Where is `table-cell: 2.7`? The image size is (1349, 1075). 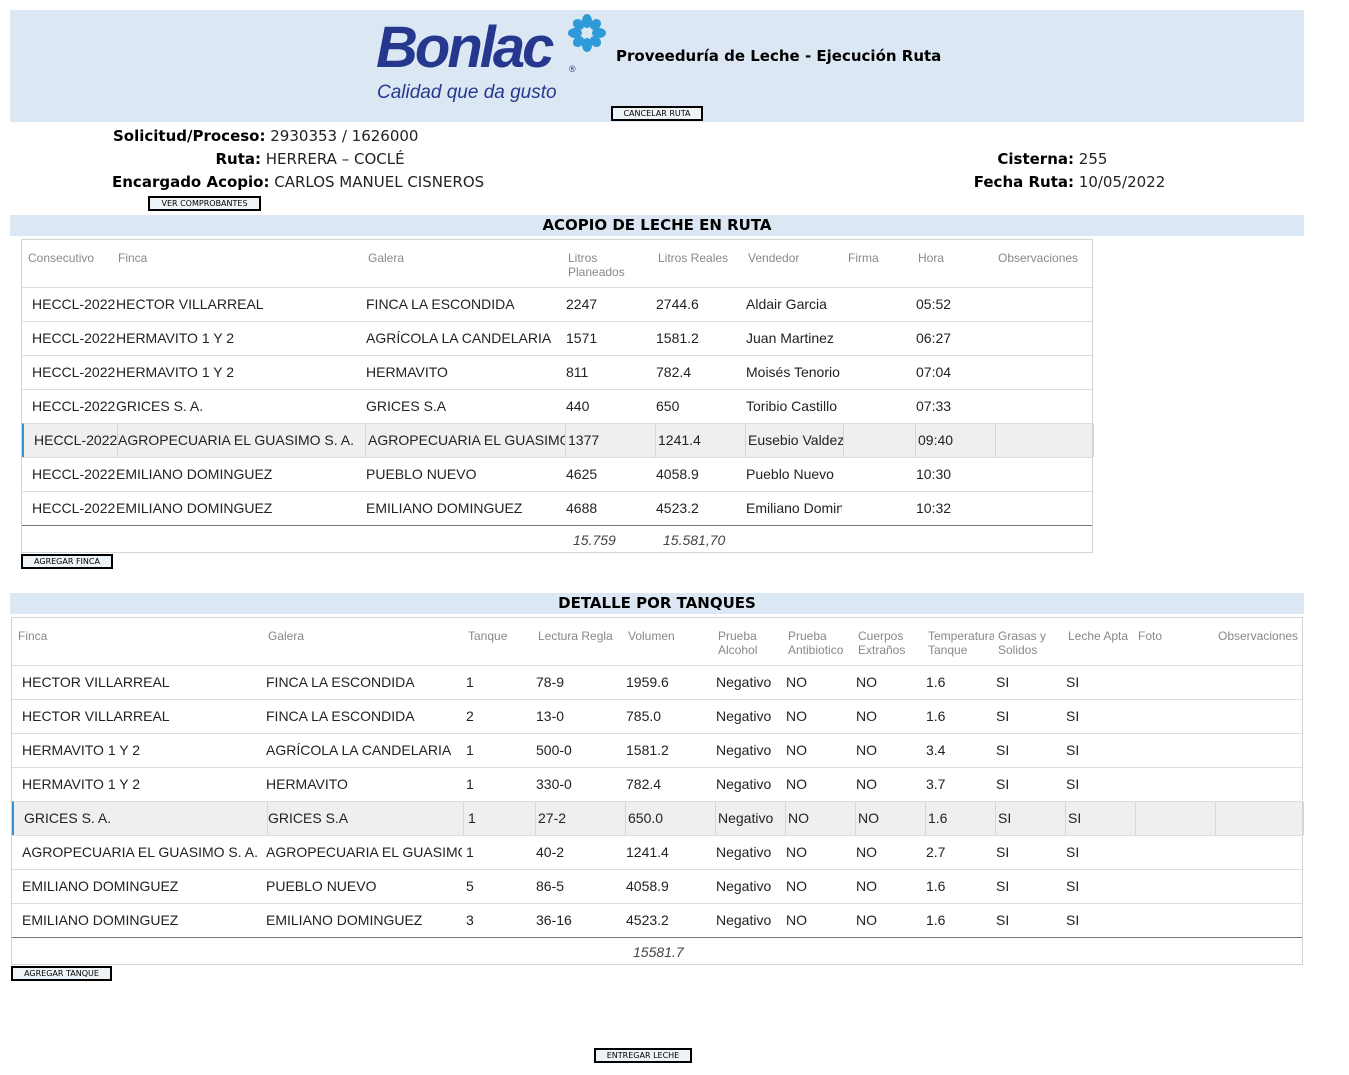
table-cell: 2.7 is located at coordinates (936, 852).